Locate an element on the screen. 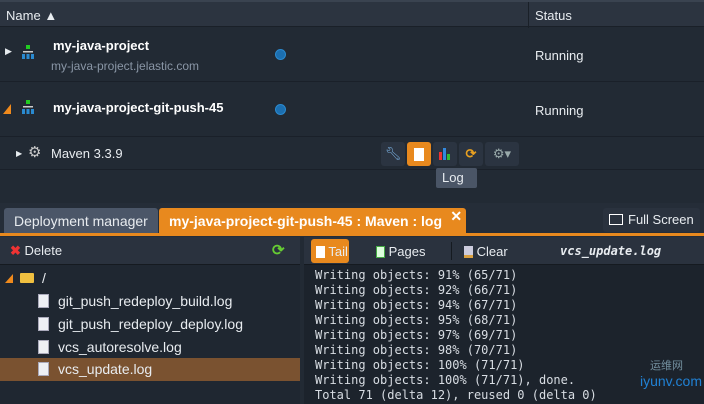  tree-file-selected: vcs_update.log is located at coordinates (150, 369).